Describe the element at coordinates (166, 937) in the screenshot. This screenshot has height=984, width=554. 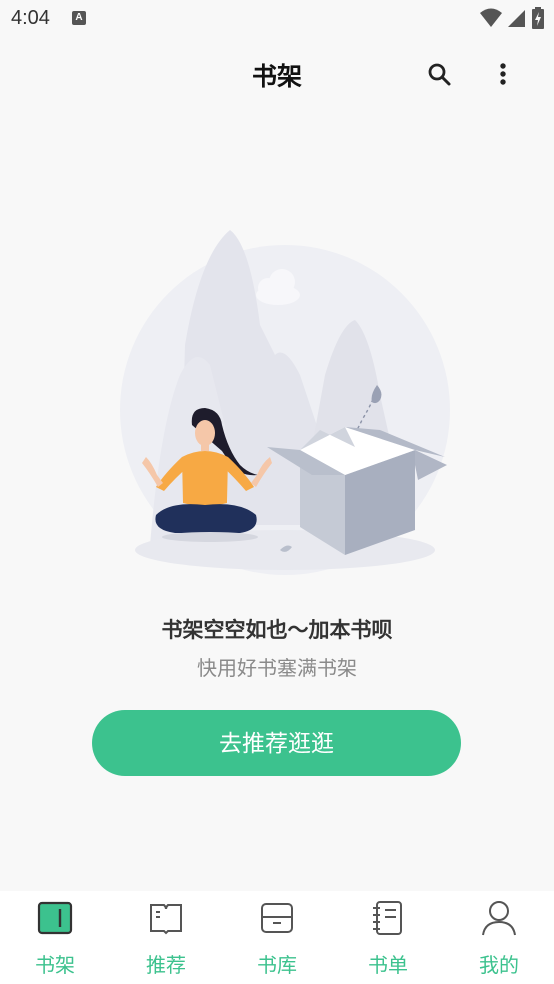
I see `nav-item-recommend: 推荐` at that location.